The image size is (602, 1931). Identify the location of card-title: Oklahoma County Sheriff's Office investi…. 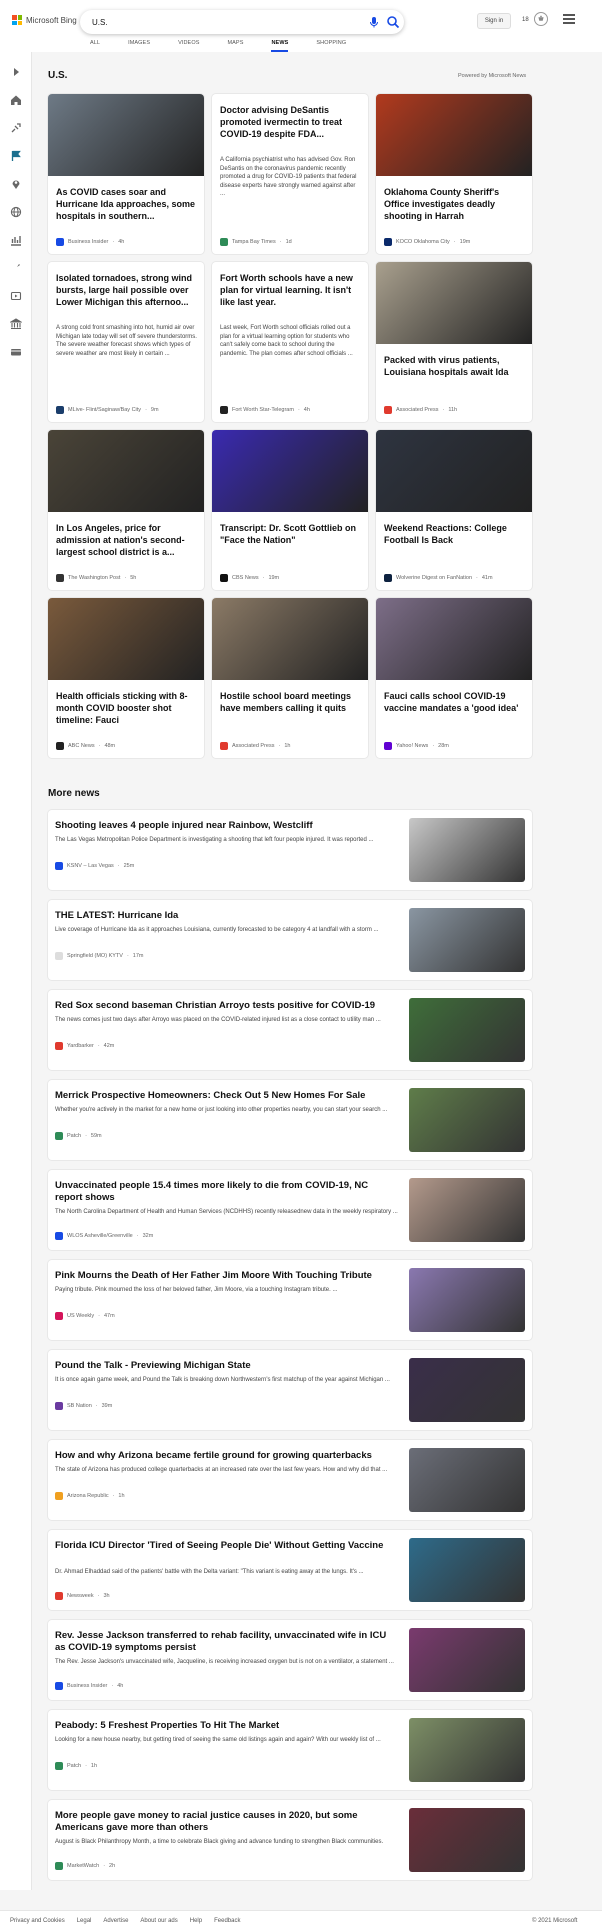
(454, 204).